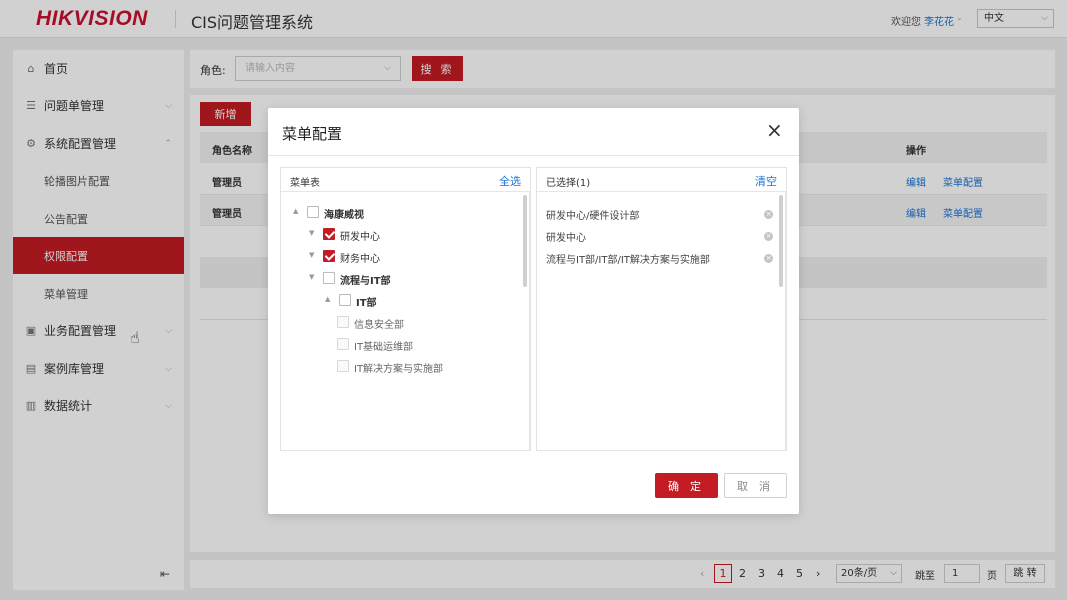 The image size is (1067, 600). Describe the element at coordinates (384, 347) in the screenshot. I see `tree-node-label: IT基础运维部` at that location.